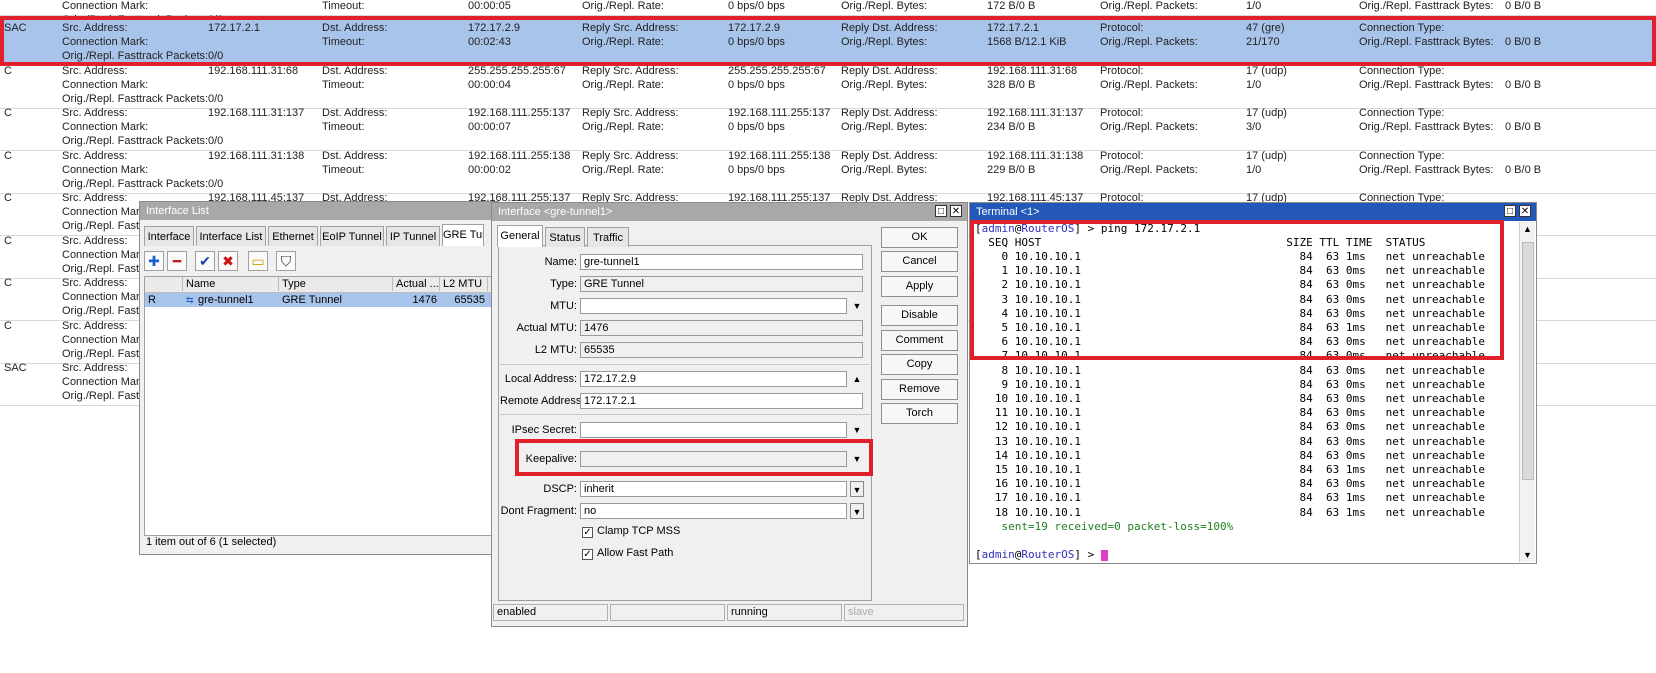 The height and width of the screenshot is (673, 1656). Describe the element at coordinates (779, 113) in the screenshot. I see `field-value: 192.168.111.255:137` at that location.